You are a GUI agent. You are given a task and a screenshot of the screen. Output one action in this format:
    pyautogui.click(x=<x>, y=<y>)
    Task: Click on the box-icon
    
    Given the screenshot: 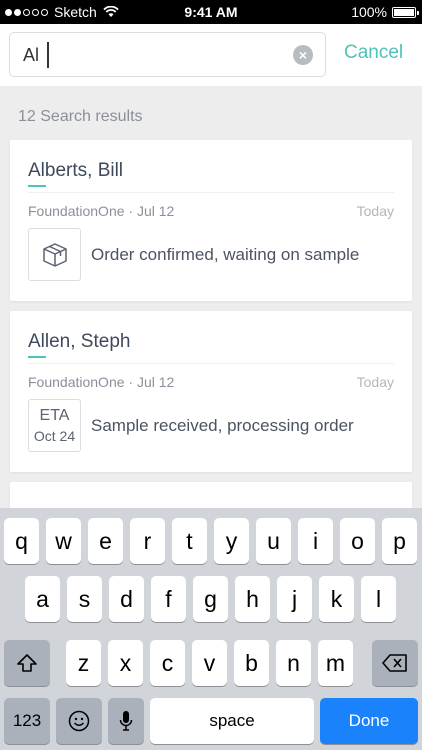 What is the action you would take?
    pyautogui.click(x=54, y=254)
    